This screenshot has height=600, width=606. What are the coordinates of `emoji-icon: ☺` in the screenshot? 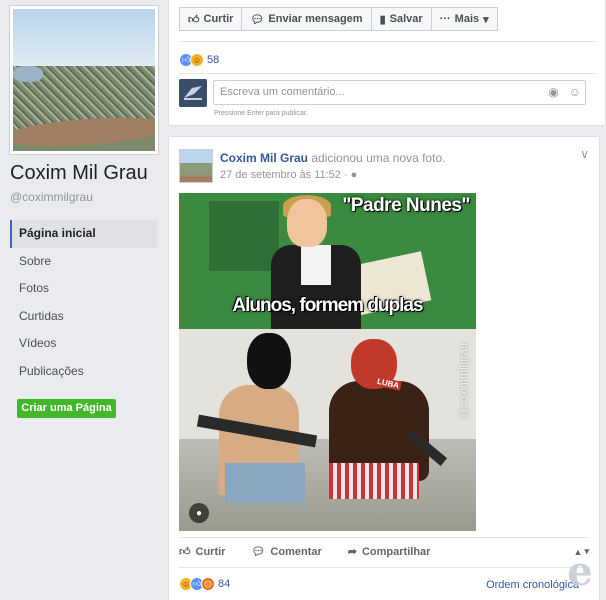 It's located at (575, 92).